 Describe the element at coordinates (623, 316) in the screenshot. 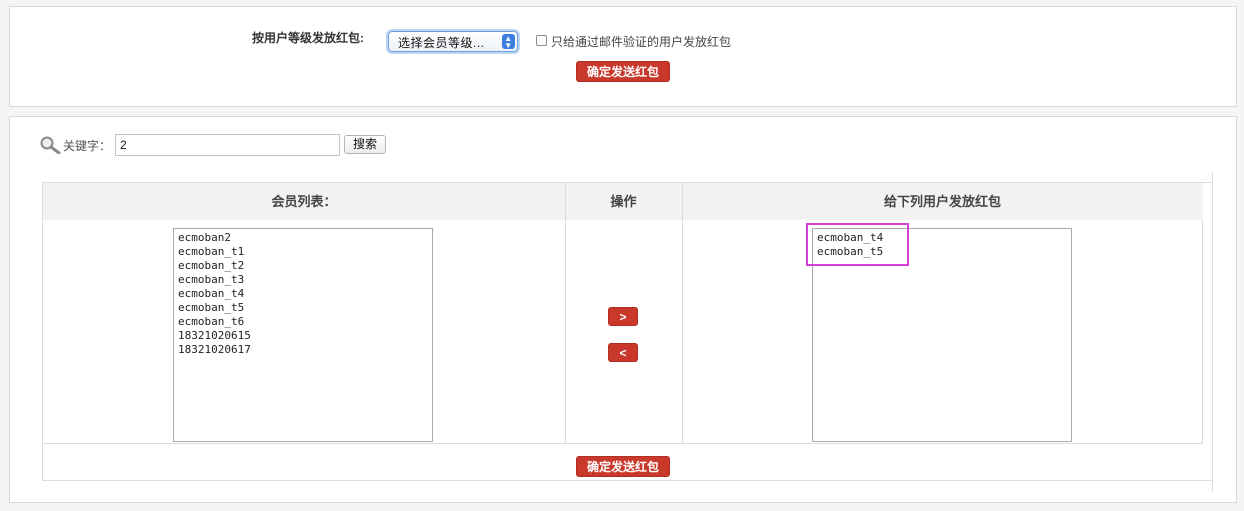

I see `add-user-button: >` at that location.